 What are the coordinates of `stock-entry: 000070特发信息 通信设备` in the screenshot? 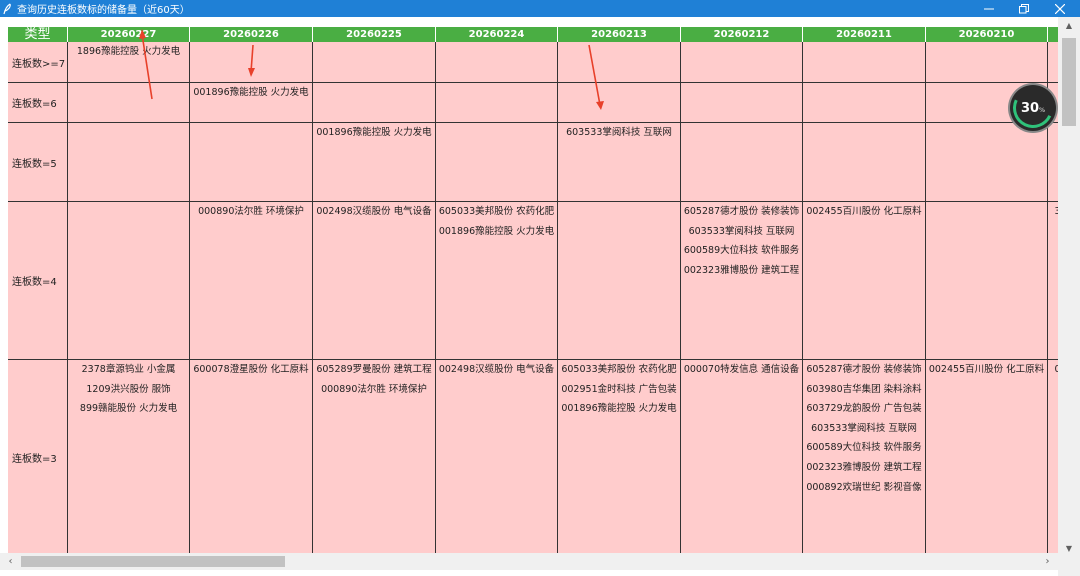 It's located at (741, 374).